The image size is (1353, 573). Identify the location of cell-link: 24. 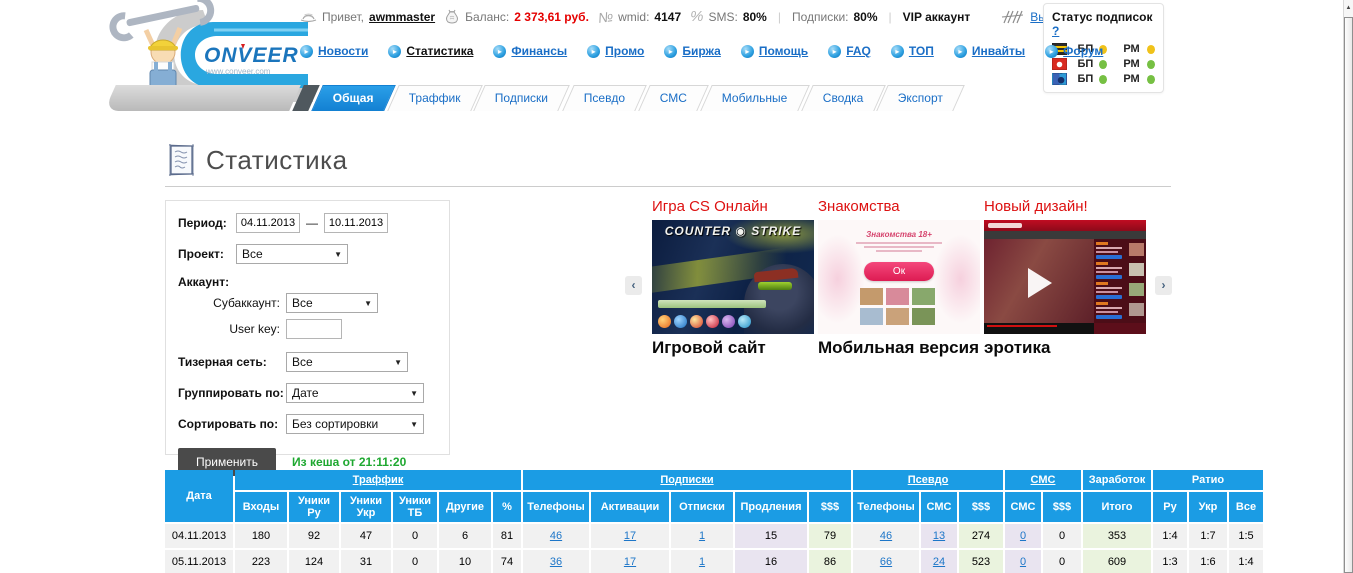
(939, 562).